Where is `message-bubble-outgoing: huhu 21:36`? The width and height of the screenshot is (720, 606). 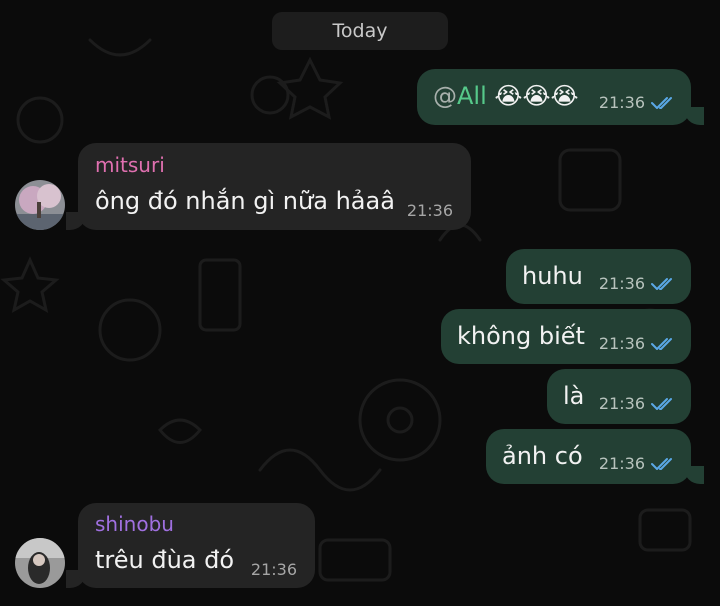
message-bubble-outgoing: huhu 21:36 is located at coordinates (598, 276).